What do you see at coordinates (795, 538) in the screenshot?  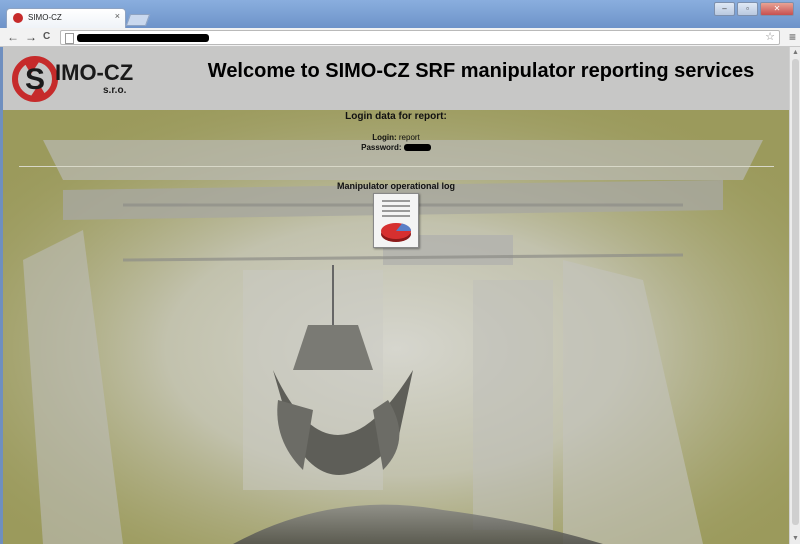 I see `scroll-down-arrow-icon: ▼` at bounding box center [795, 538].